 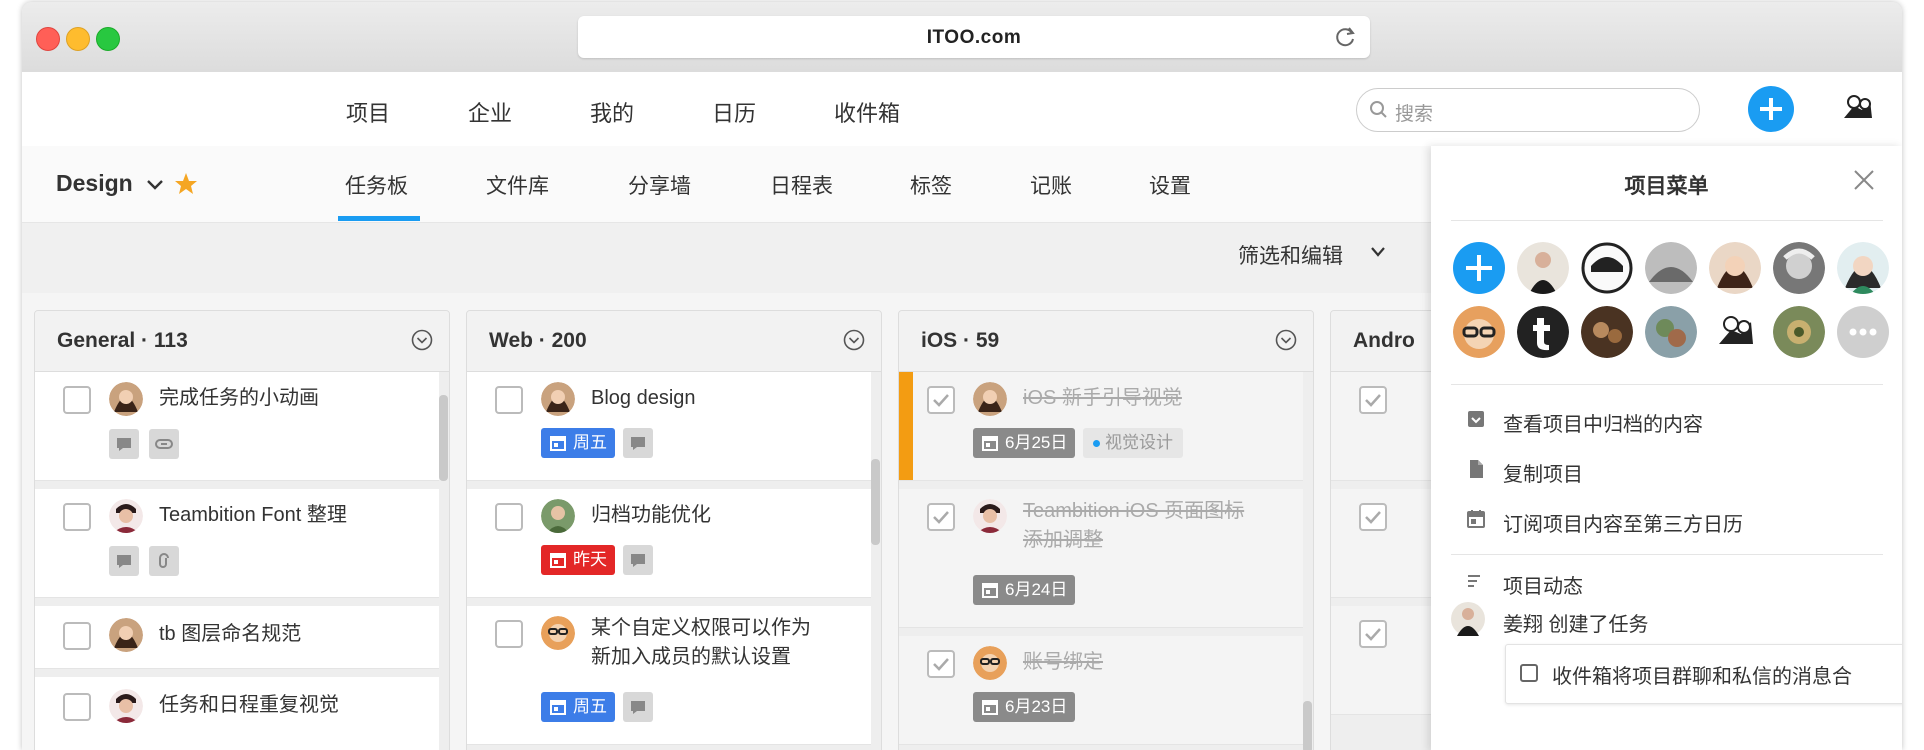 What do you see at coordinates (155, 185) in the screenshot?
I see `chevron-down-icon` at bounding box center [155, 185].